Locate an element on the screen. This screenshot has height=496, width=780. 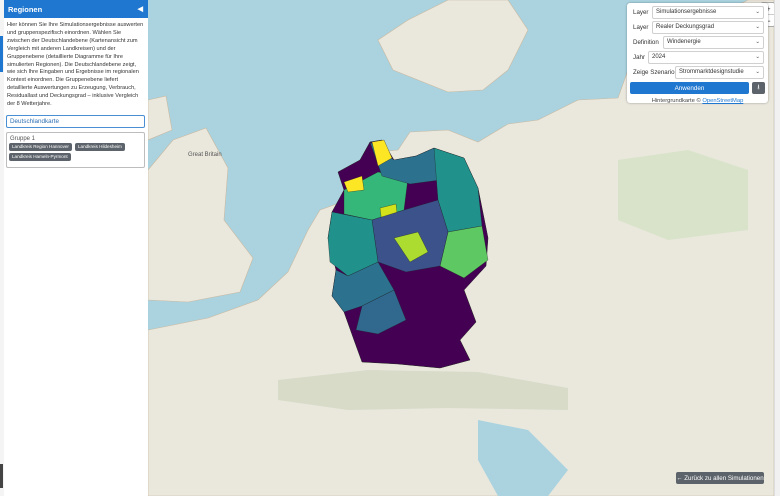
group-title: Gruppe 1 is located at coordinates (23, 138).